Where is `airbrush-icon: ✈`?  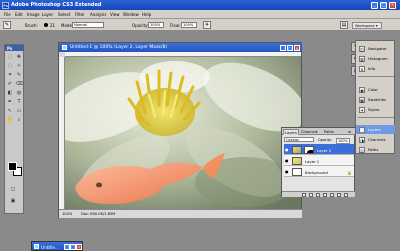 airbrush-icon: ✈ is located at coordinates (207, 25).